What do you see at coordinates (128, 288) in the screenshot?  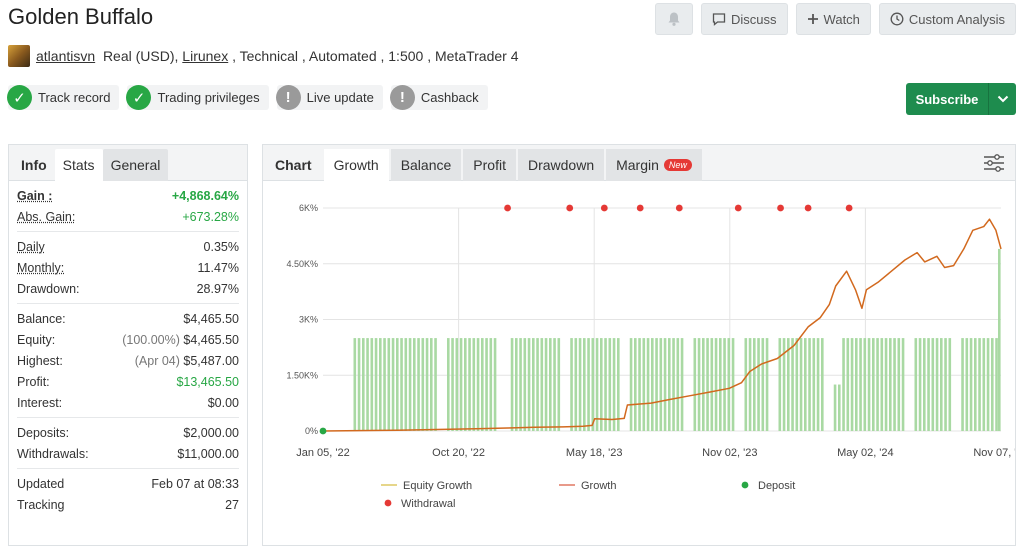 I see `stat-drawdown: Drawdown: 28.97%` at bounding box center [128, 288].